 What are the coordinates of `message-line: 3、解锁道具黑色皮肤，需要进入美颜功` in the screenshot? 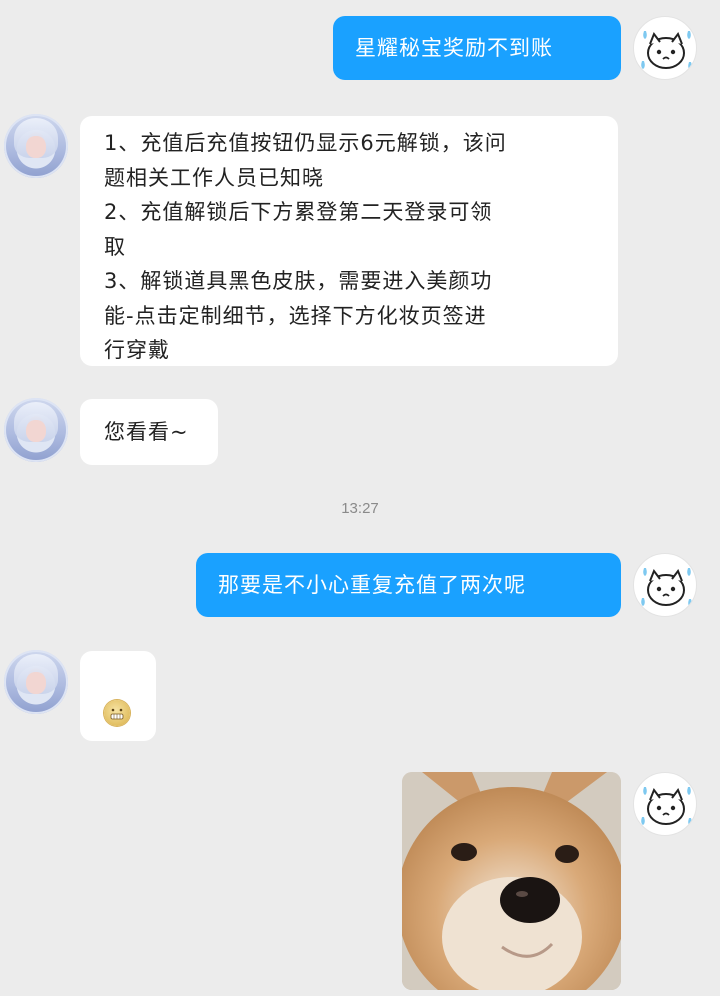 It's located at (298, 281).